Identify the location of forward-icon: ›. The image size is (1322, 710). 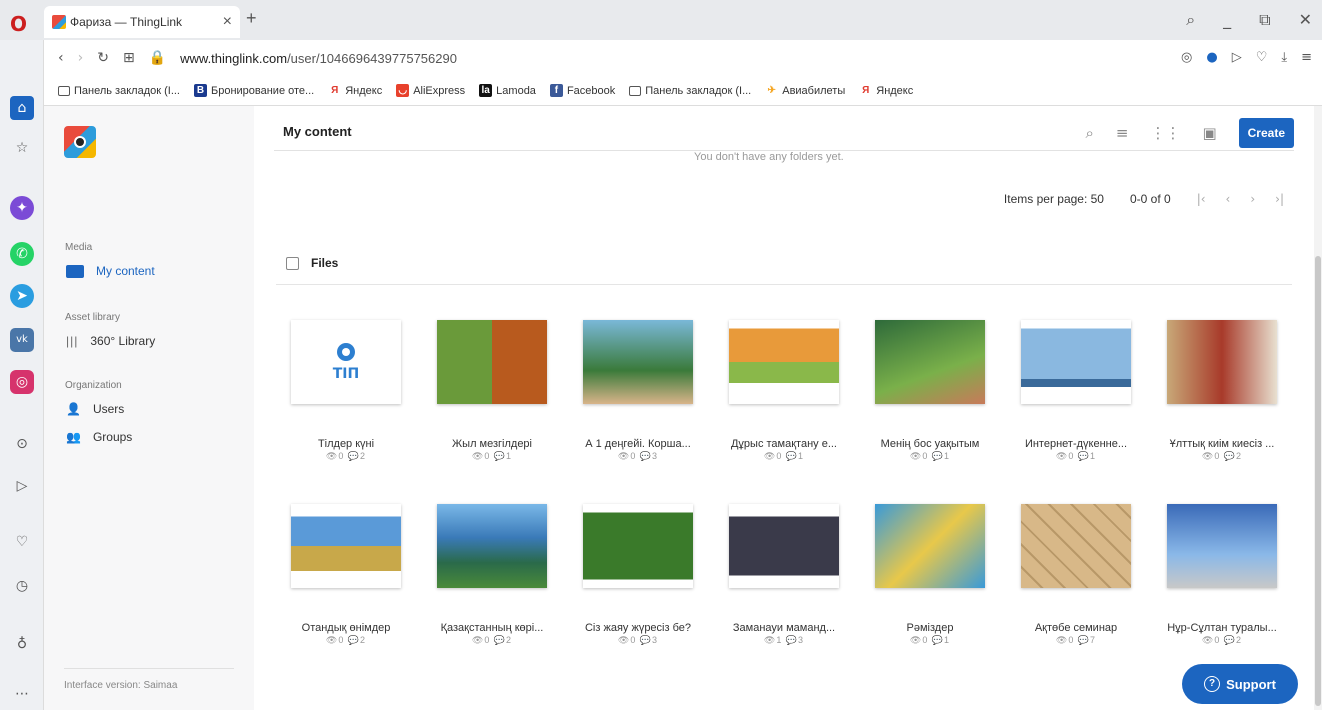
(81, 58).